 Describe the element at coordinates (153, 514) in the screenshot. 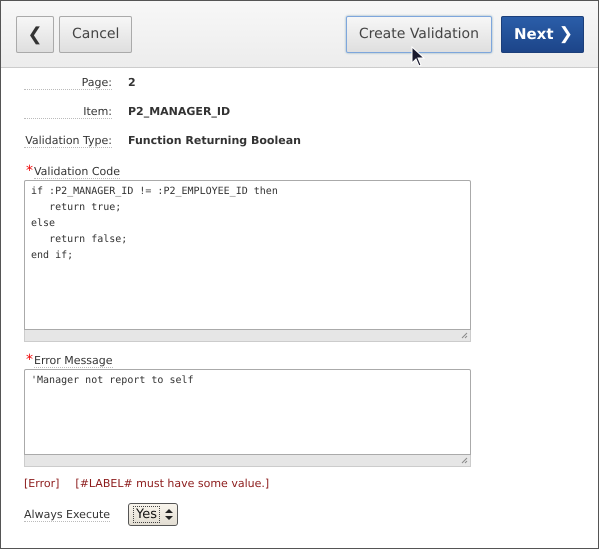

I see `select-dropdown: Yes` at that location.